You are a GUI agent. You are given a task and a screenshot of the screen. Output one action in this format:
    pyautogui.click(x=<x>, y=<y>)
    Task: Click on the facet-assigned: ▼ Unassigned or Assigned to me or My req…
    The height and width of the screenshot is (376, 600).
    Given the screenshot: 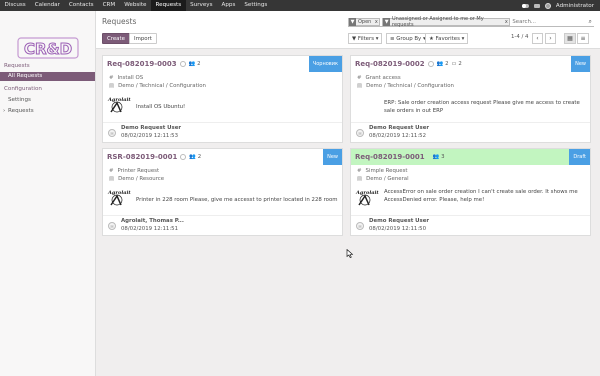 What is the action you would take?
    pyautogui.click(x=446, y=22)
    